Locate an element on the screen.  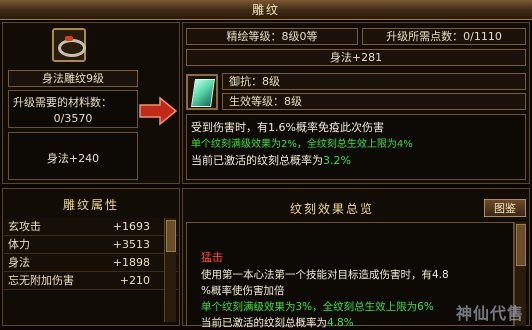
right-stat-value: 身法+281 is located at coordinates (356, 57).